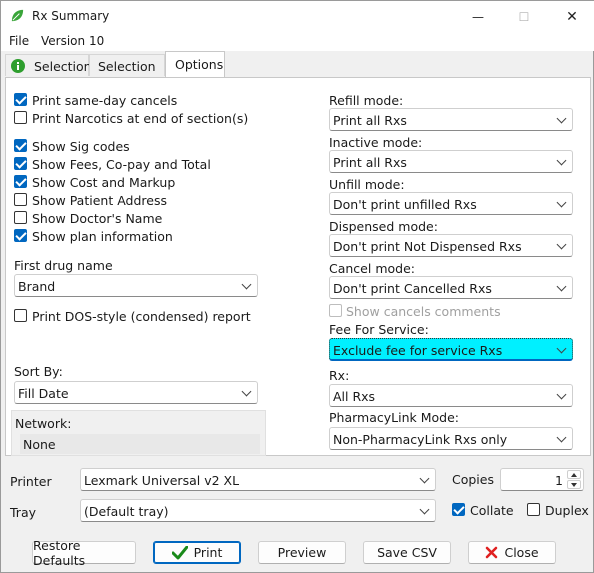 The height and width of the screenshot is (573, 594). I want to click on maximize-icon: ☐, so click(524, 16).